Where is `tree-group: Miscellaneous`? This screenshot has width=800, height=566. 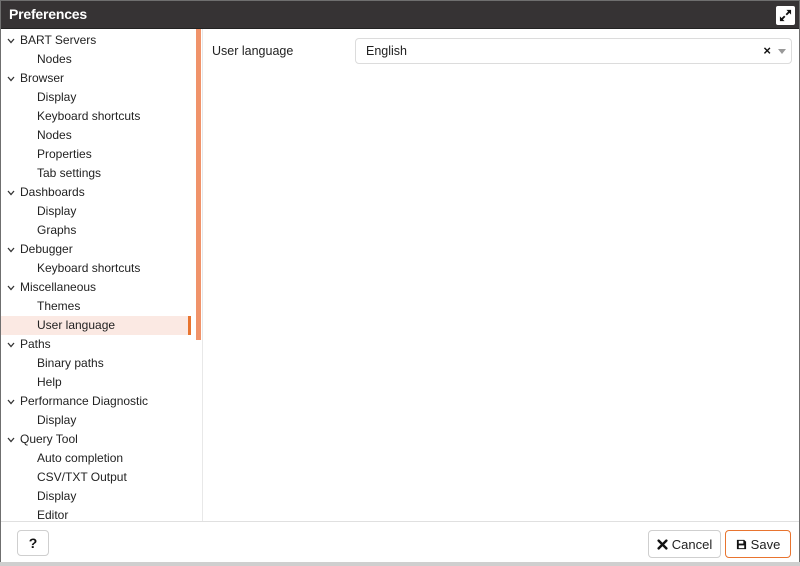 tree-group: Miscellaneous is located at coordinates (98, 287).